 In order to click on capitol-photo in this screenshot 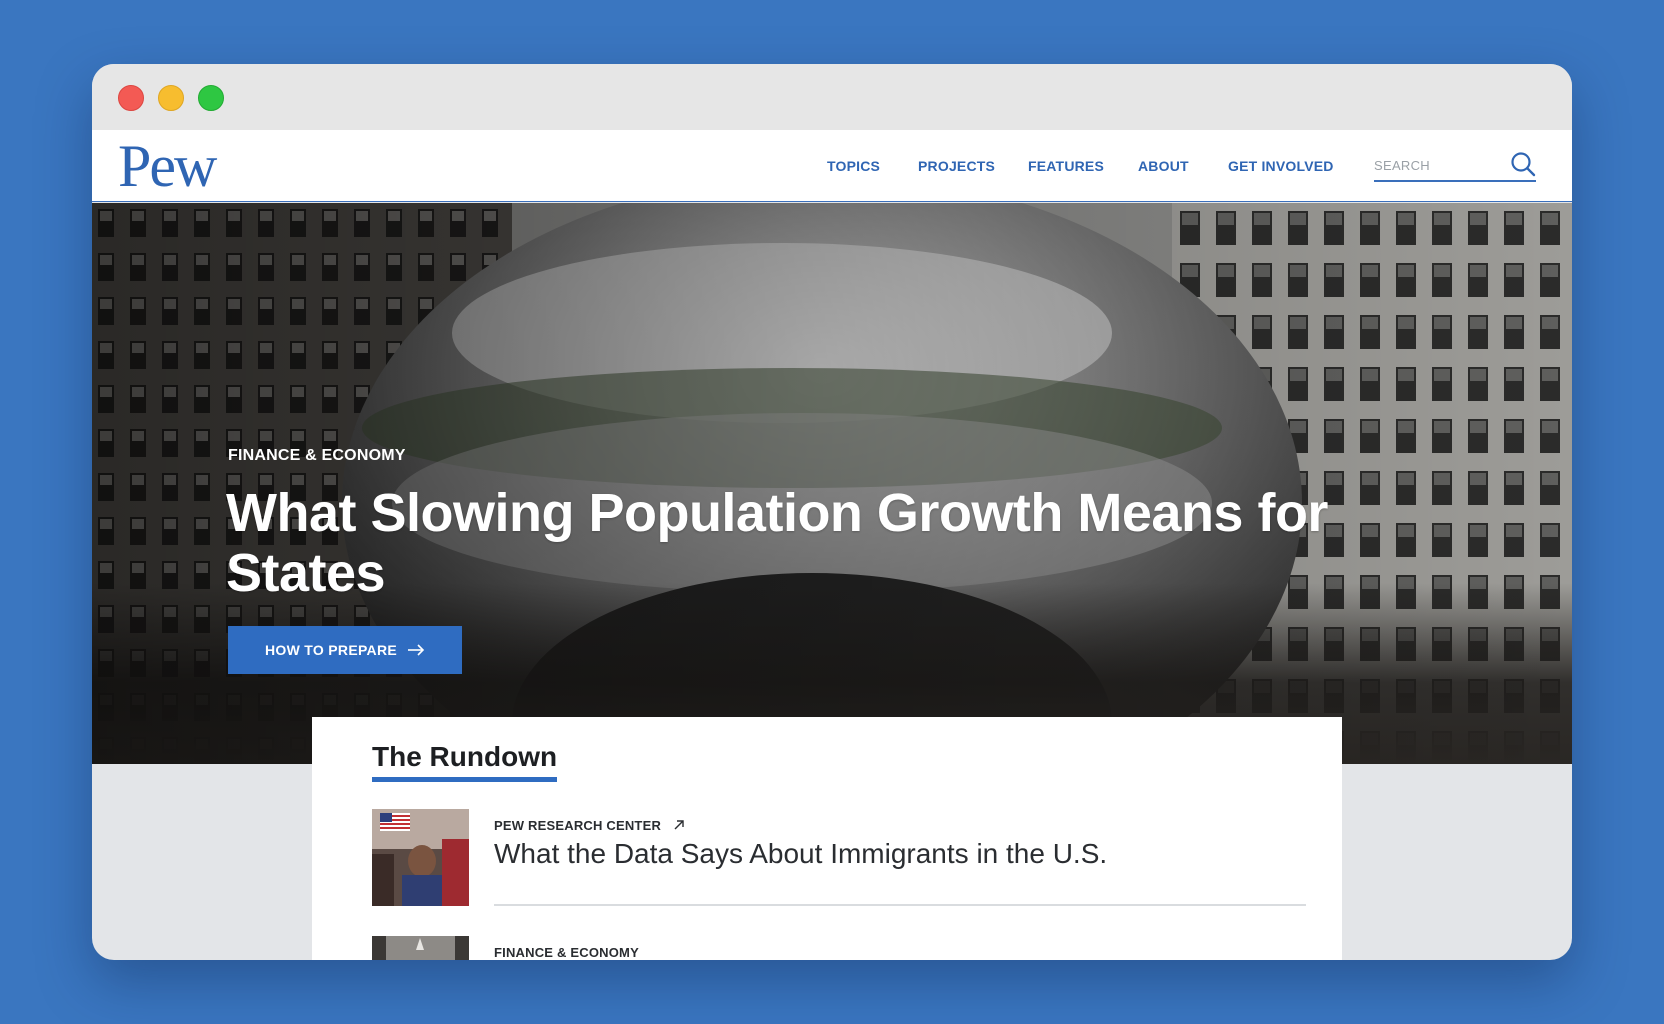, I will do `click(420, 948)`.